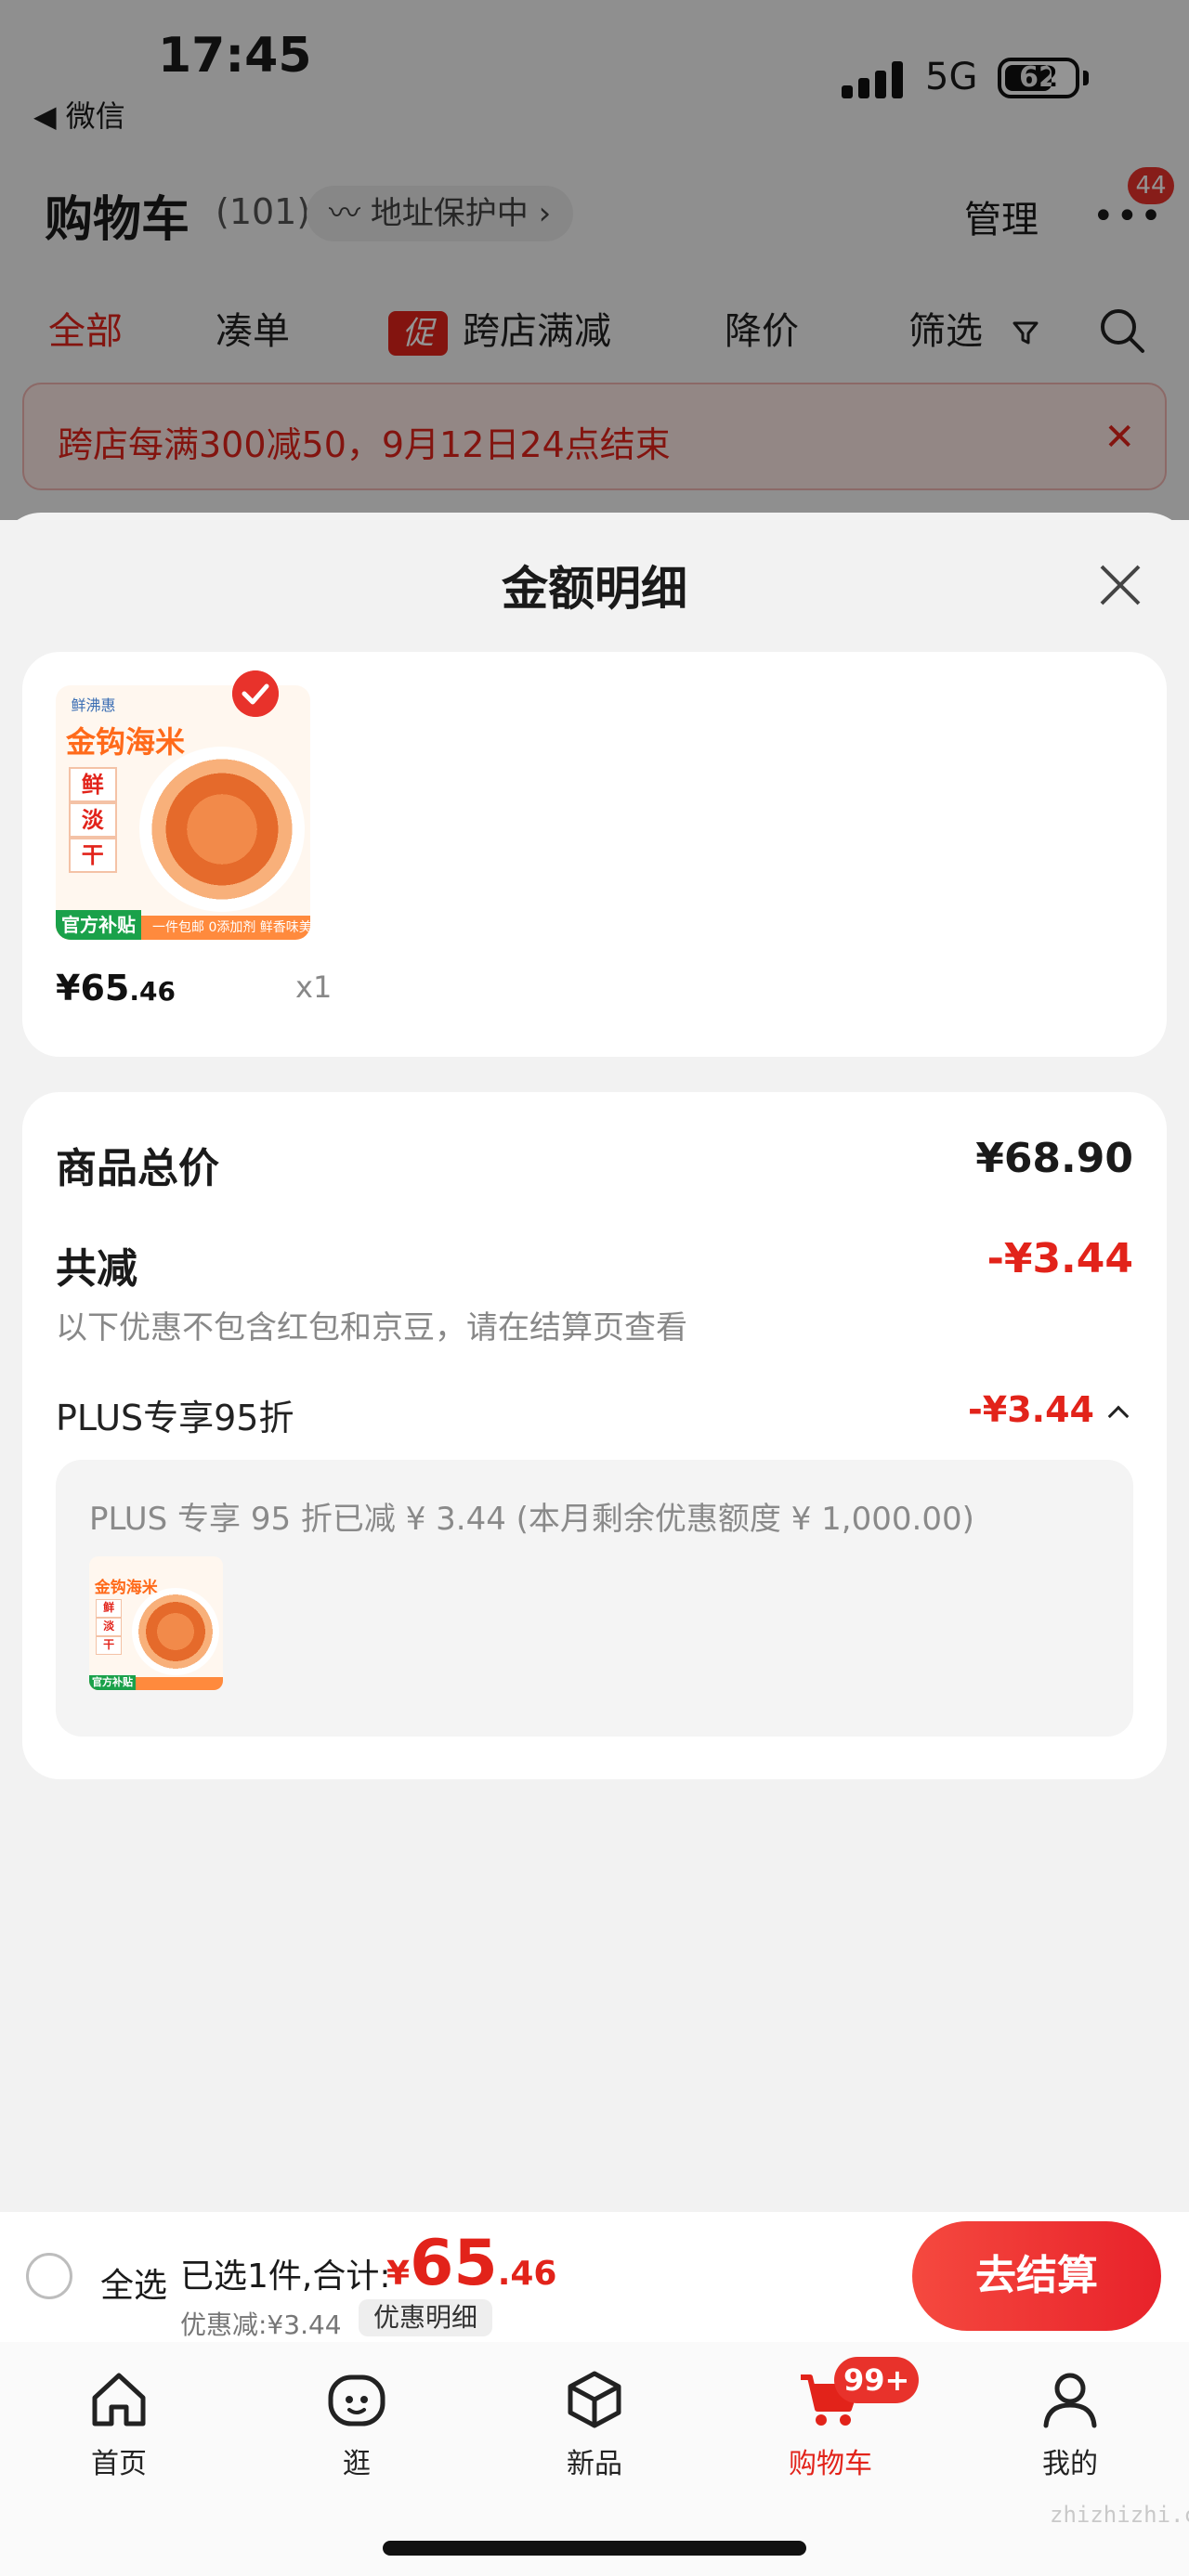 This screenshot has height=2576, width=1189. Describe the element at coordinates (1054, 1158) in the screenshot. I see `total-price-value: ¥68.90` at that location.